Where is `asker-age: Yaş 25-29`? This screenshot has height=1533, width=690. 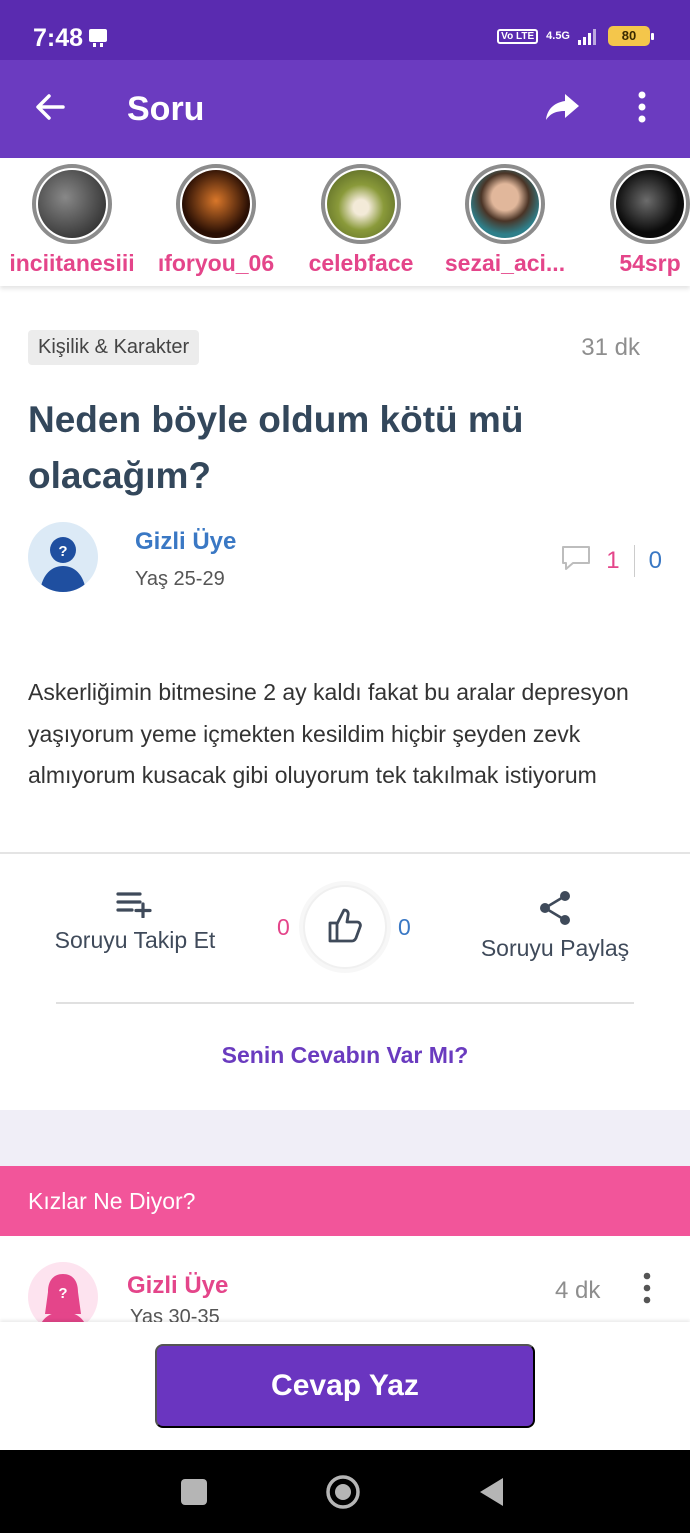 asker-age: Yaş 25-29 is located at coordinates (180, 579).